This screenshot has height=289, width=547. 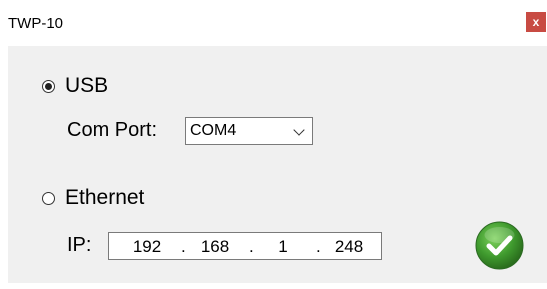 I want to click on ok-button, so click(x=499, y=245).